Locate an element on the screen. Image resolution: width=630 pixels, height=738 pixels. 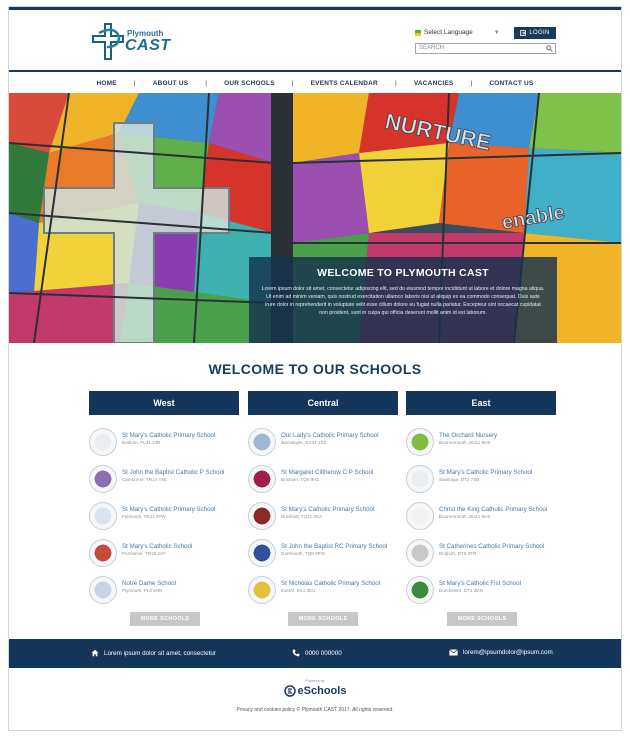
nav-vacancies: VACANCIES is located at coordinates (434, 83).